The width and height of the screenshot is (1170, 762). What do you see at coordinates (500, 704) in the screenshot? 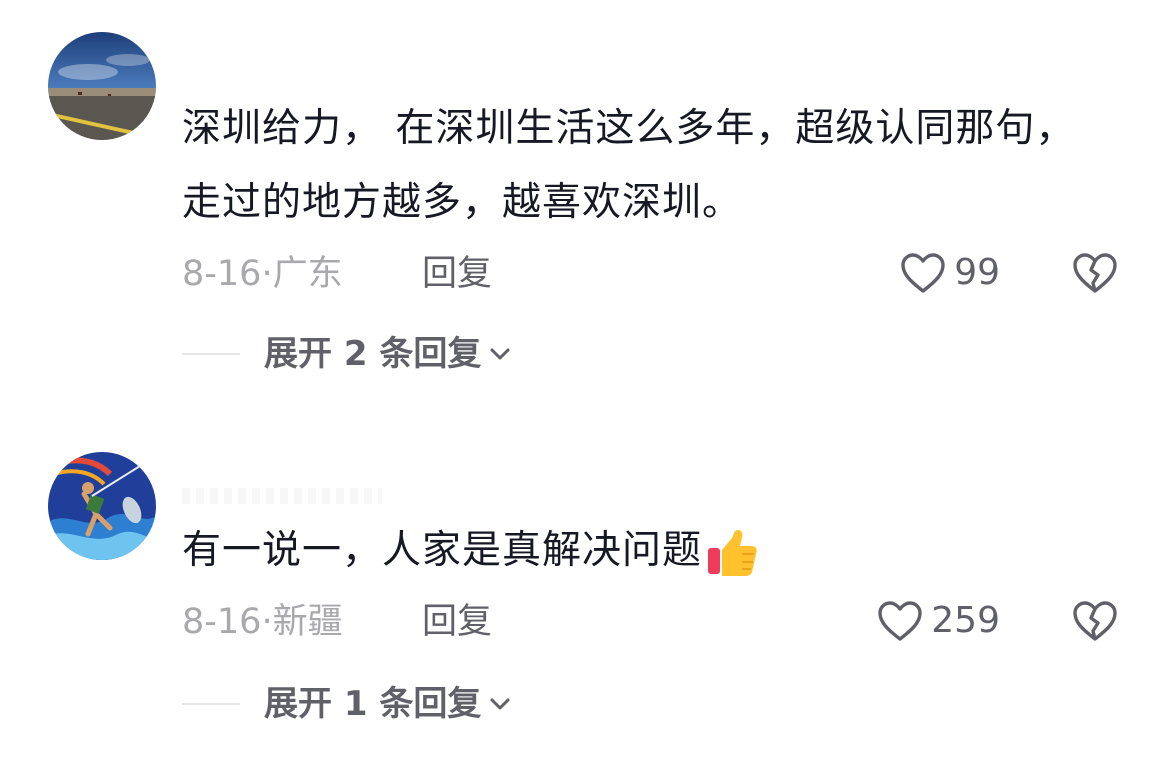
I see `chevron-down-icon` at bounding box center [500, 704].